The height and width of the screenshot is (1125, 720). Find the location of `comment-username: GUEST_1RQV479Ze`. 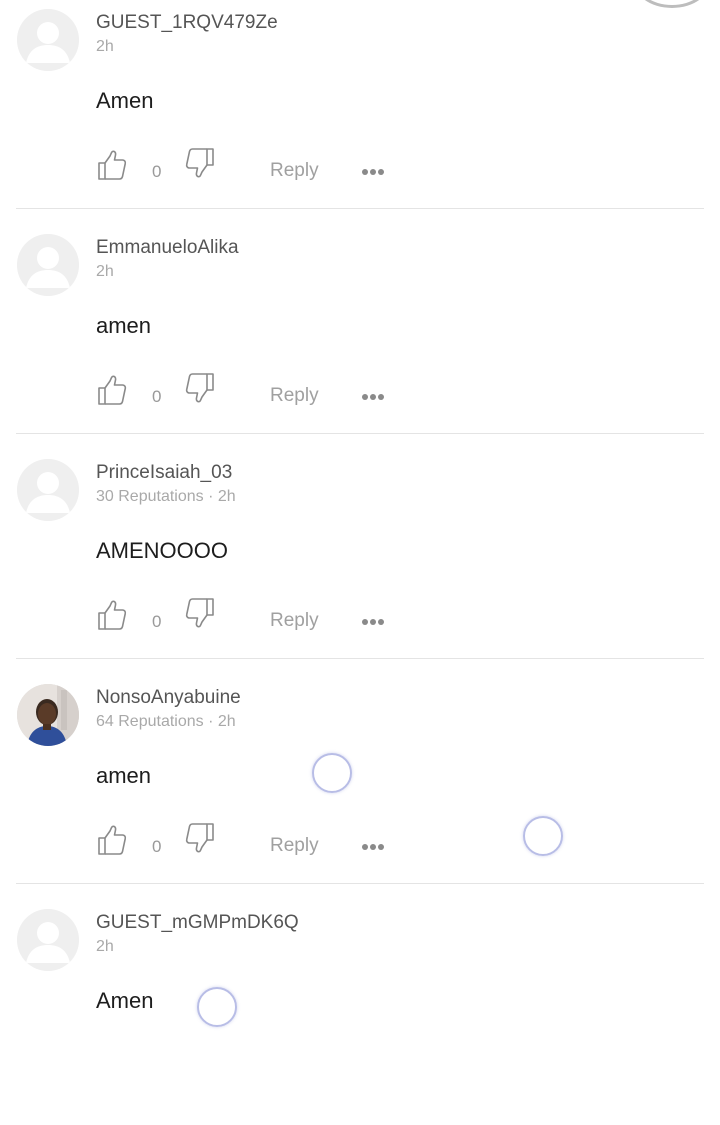

comment-username: GUEST_1RQV479Ze is located at coordinates (187, 23).